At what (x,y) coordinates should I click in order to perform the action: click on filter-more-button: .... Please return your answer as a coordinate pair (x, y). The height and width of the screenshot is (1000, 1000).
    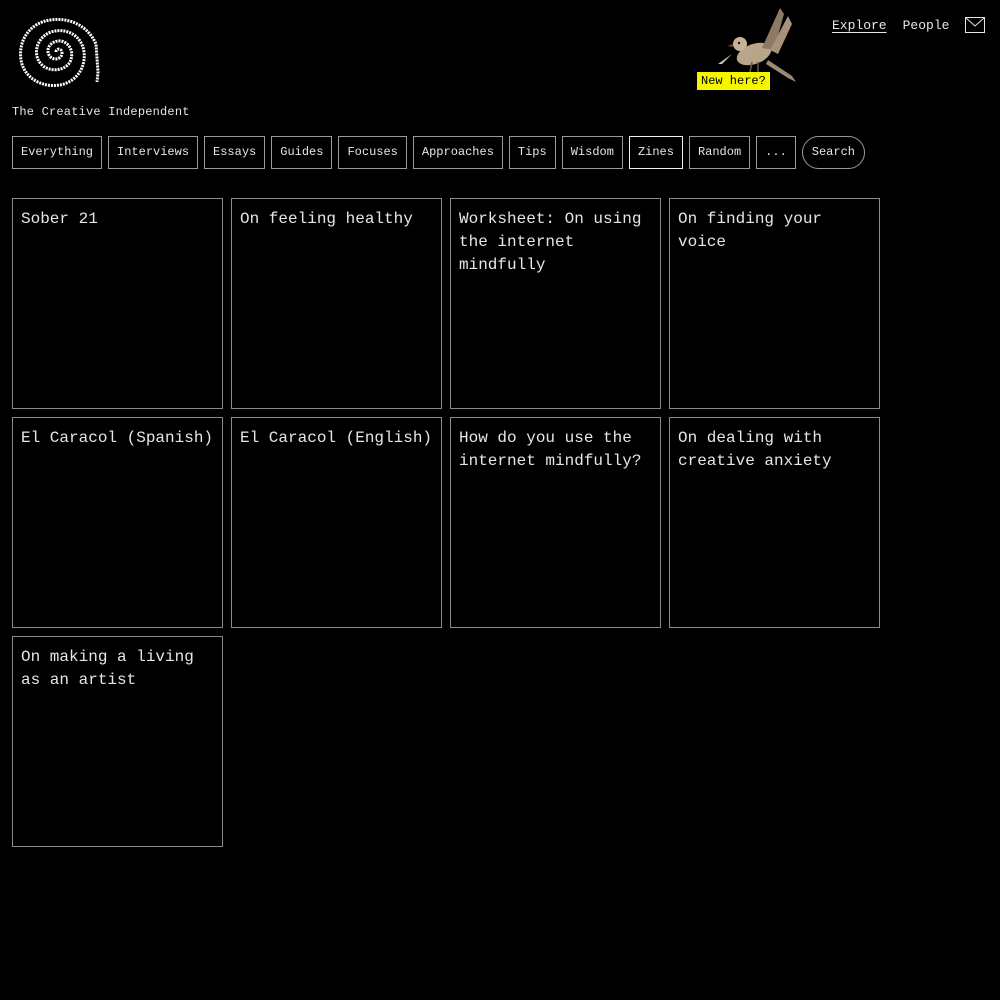
    Looking at the image, I should click on (776, 152).